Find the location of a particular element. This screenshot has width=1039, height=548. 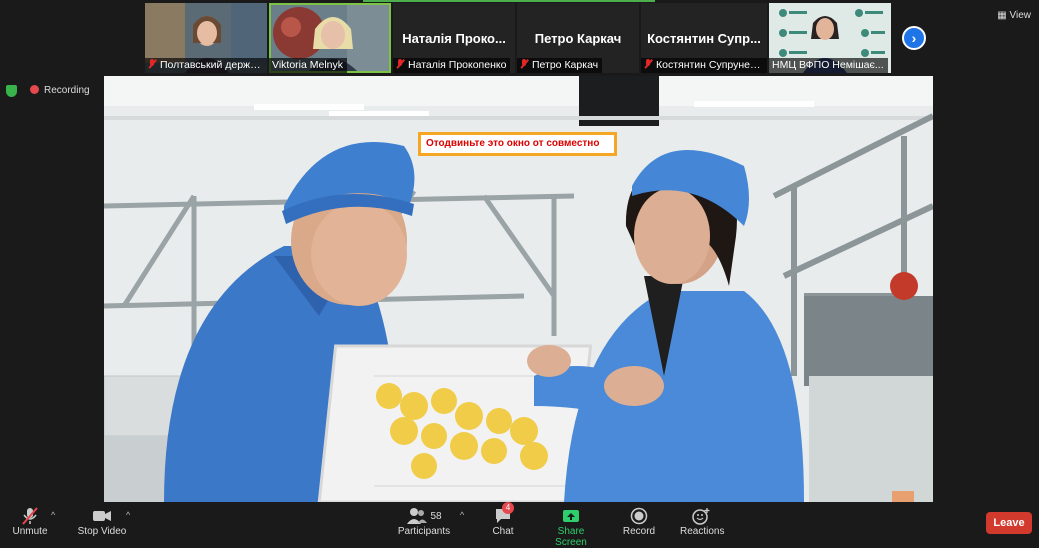

share-screen-icon is located at coordinates (571, 516).